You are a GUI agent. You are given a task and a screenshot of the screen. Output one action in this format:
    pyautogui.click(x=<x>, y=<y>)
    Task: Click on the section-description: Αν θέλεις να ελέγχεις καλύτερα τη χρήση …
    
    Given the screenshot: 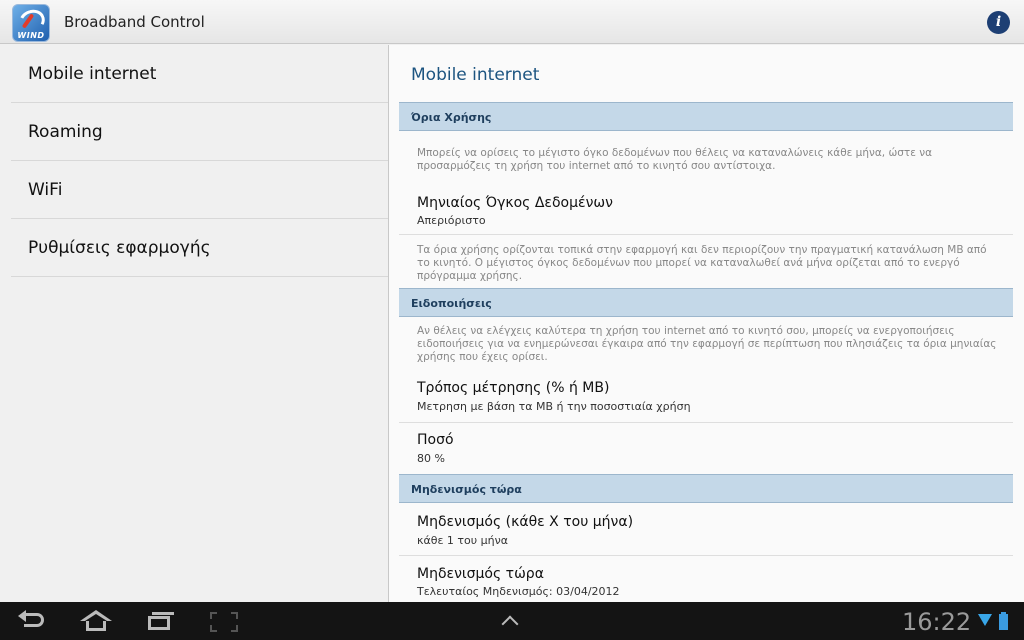 What is the action you would take?
    pyautogui.click(x=707, y=344)
    